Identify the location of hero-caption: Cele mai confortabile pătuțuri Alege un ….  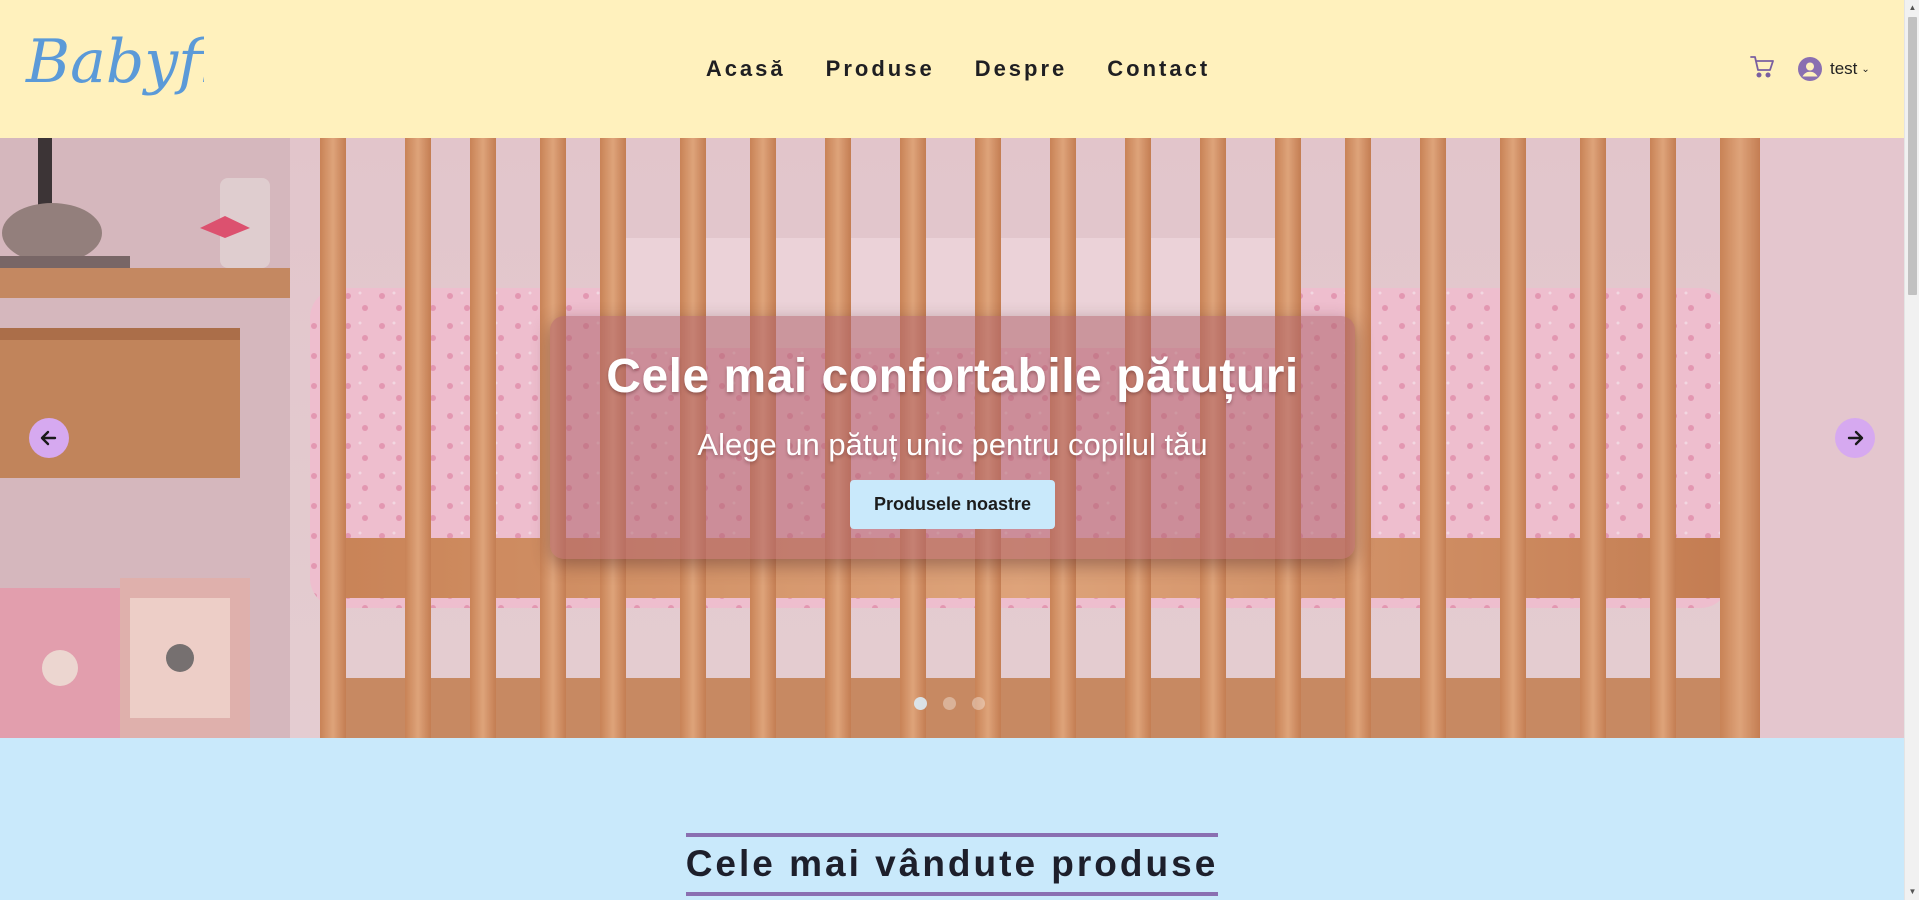
(952, 437).